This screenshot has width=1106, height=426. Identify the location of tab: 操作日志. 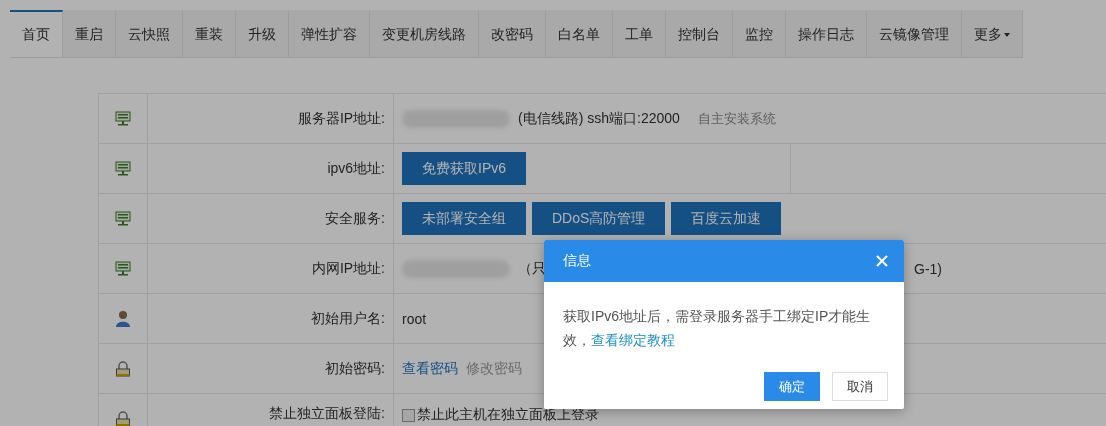
(826, 33).